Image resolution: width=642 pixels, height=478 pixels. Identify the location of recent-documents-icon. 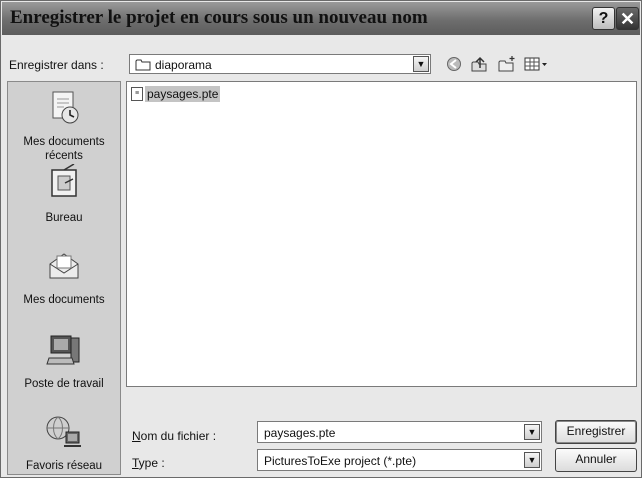
(65, 107).